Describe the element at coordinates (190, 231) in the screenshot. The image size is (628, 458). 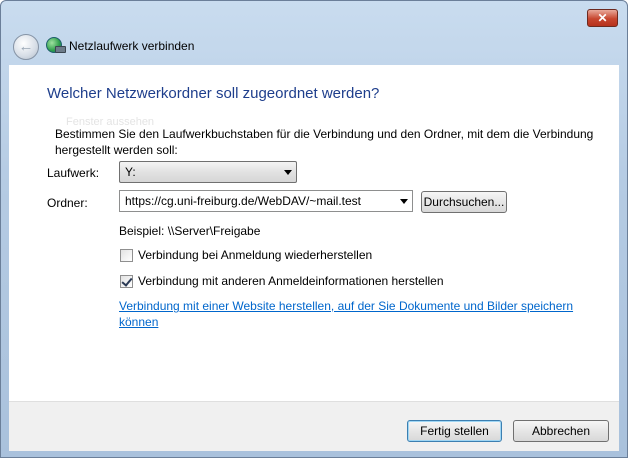
I see `example-text: Beispiel: \\Server\Freigabe` at that location.